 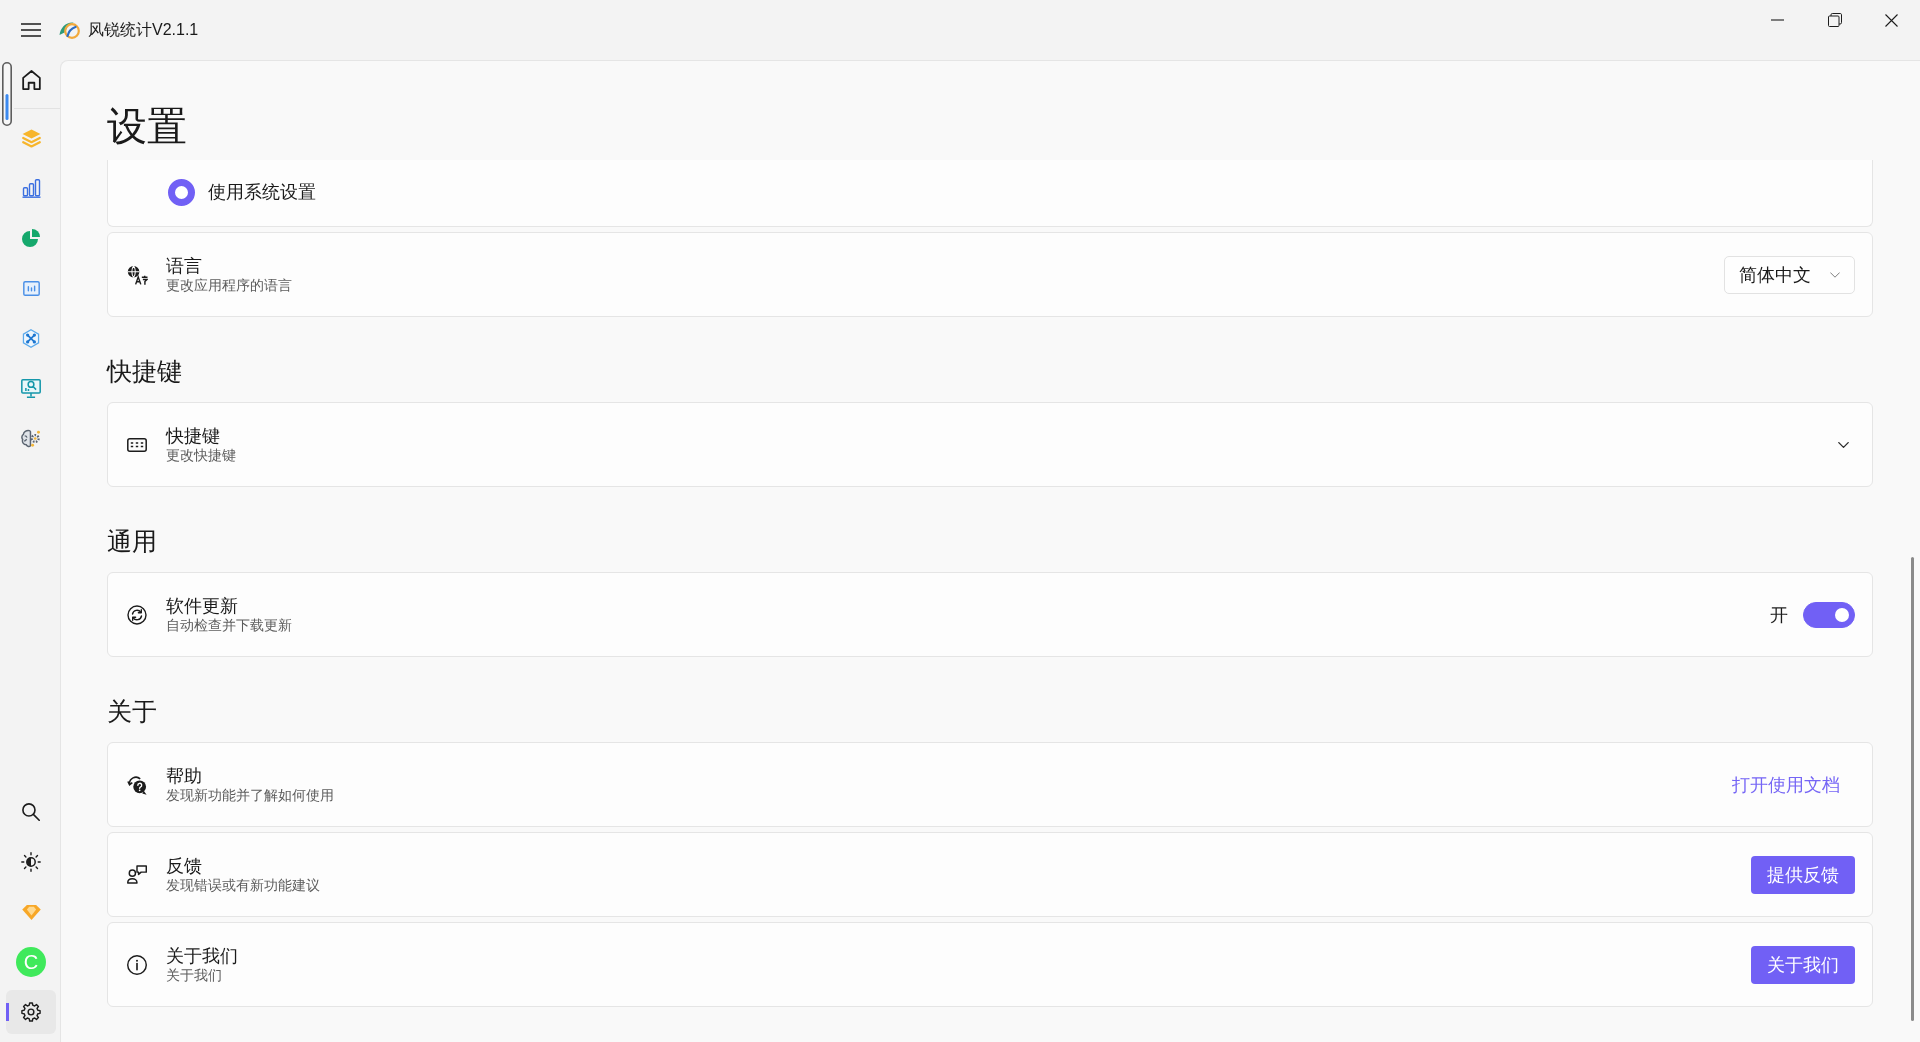 I want to click on person-speech-icon, so click(x=137, y=874).